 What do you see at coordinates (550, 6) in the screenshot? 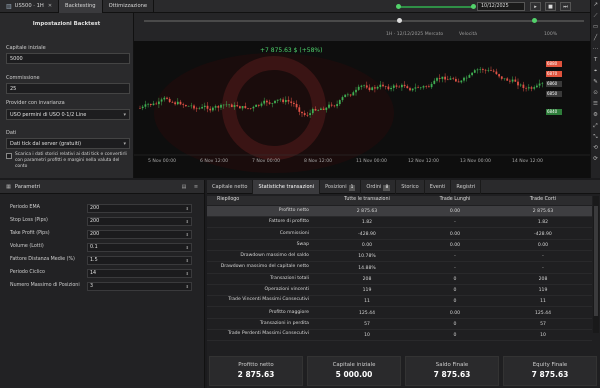
I see `stop-button: ■` at bounding box center [550, 6].